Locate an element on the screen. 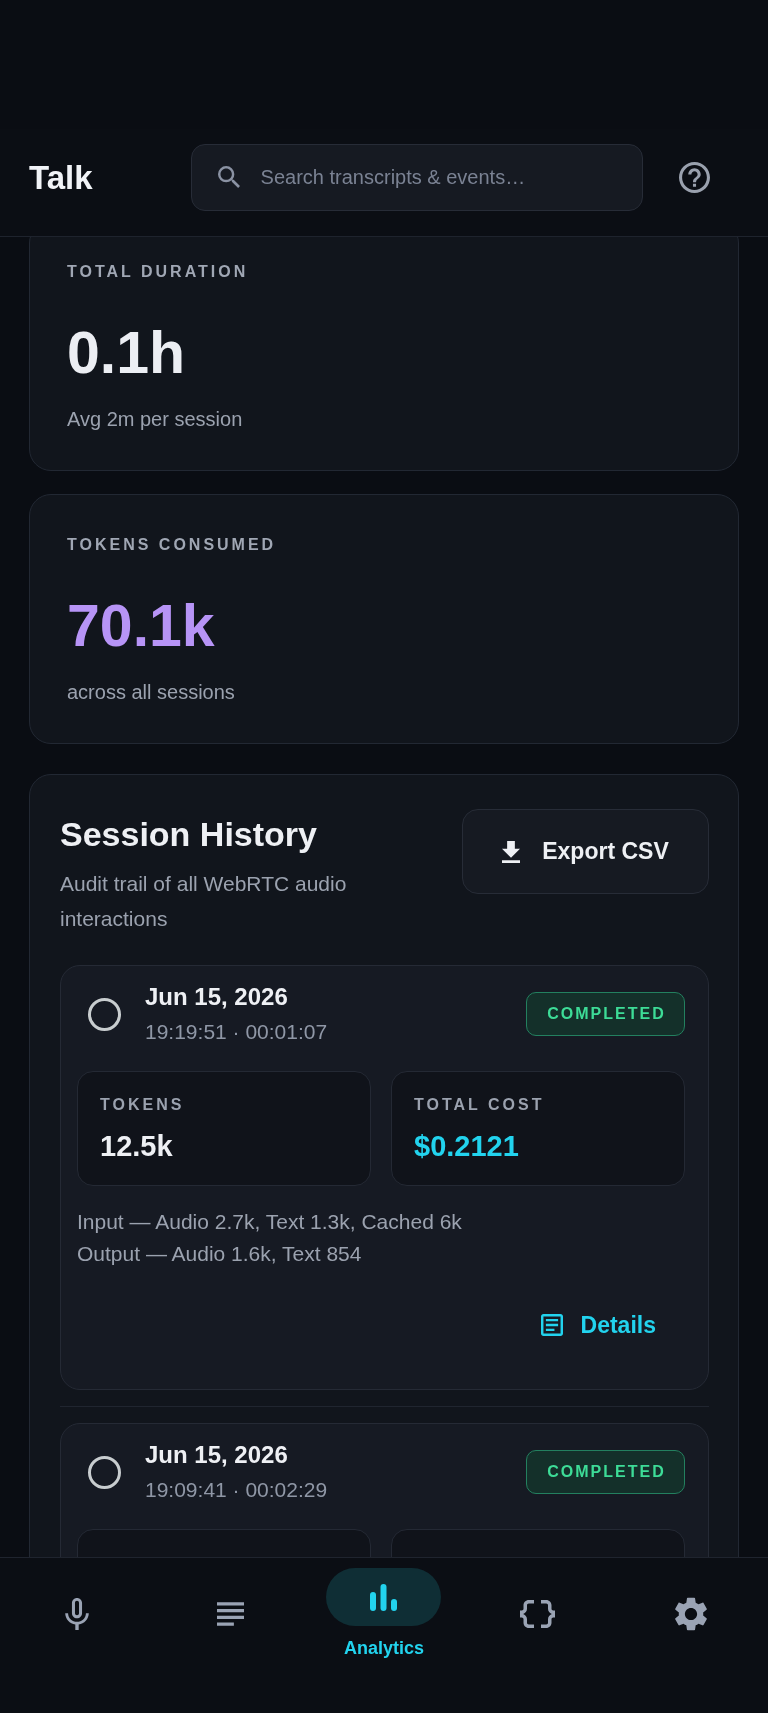  document-icon is located at coordinates (551, 1325).